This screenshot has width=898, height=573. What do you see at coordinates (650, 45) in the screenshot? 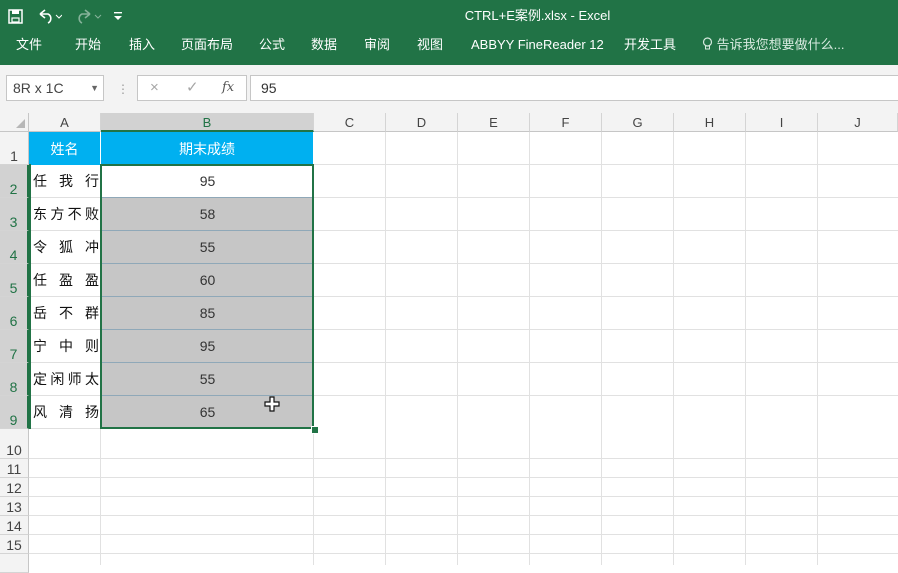
I see `tab-developer: 开发工具` at bounding box center [650, 45].